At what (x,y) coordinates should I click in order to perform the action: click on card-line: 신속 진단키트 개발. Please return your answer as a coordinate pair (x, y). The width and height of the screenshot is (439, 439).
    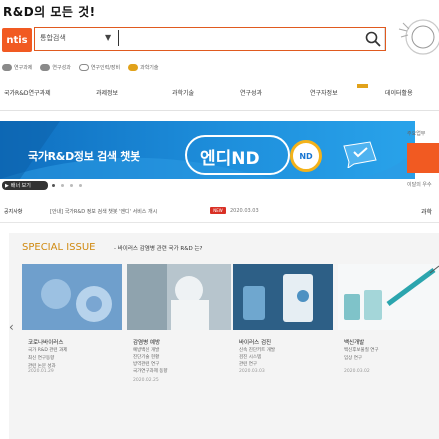
    Looking at the image, I should click on (257, 350).